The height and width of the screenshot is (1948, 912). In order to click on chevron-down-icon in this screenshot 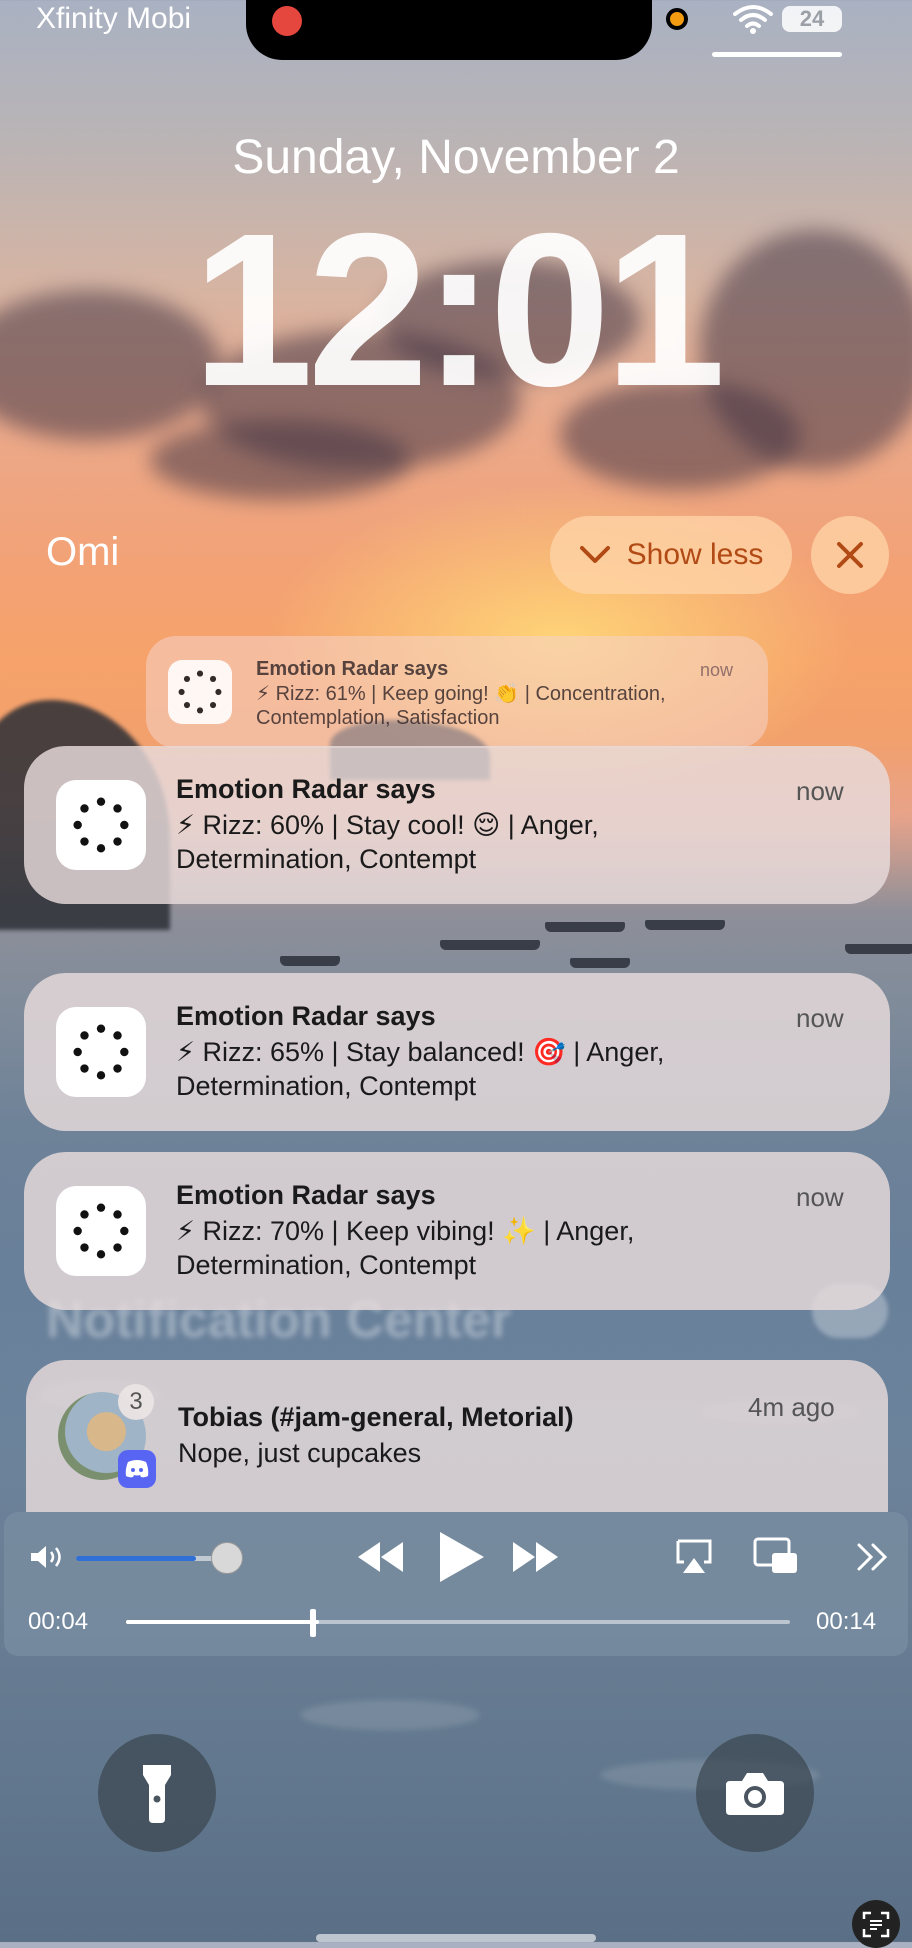, I will do `click(594, 554)`.